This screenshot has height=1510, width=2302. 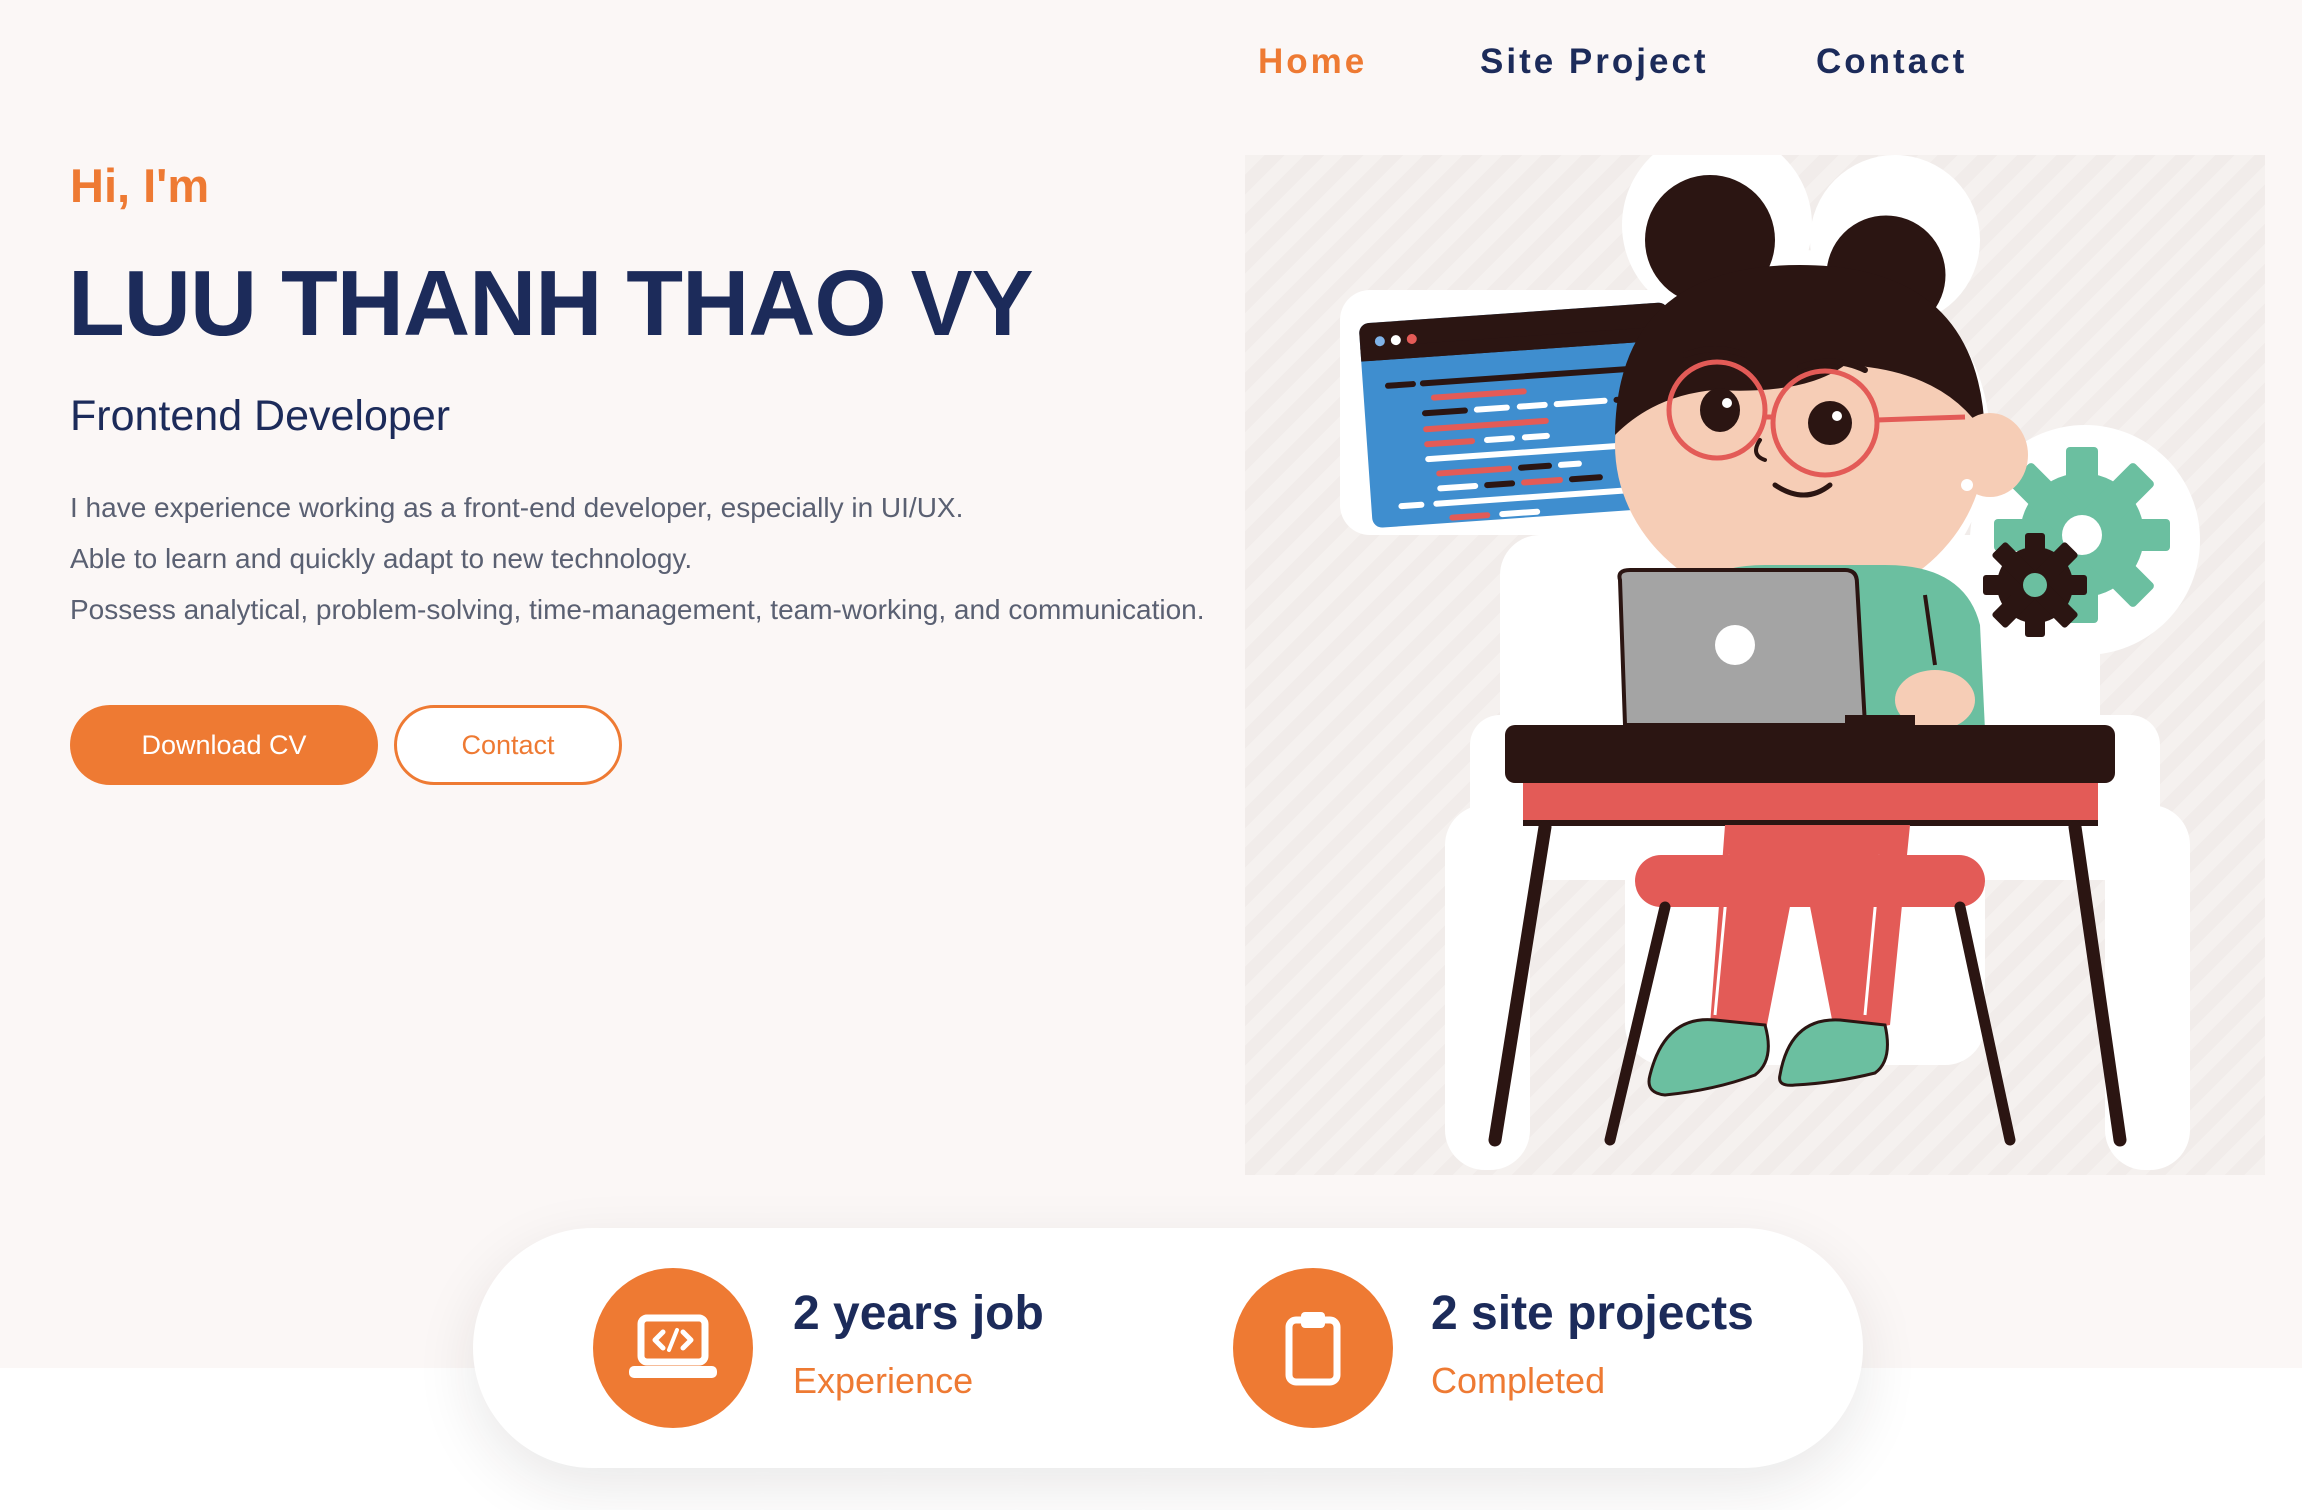 I want to click on download-cv-button: Download CV, so click(x=224, y=745).